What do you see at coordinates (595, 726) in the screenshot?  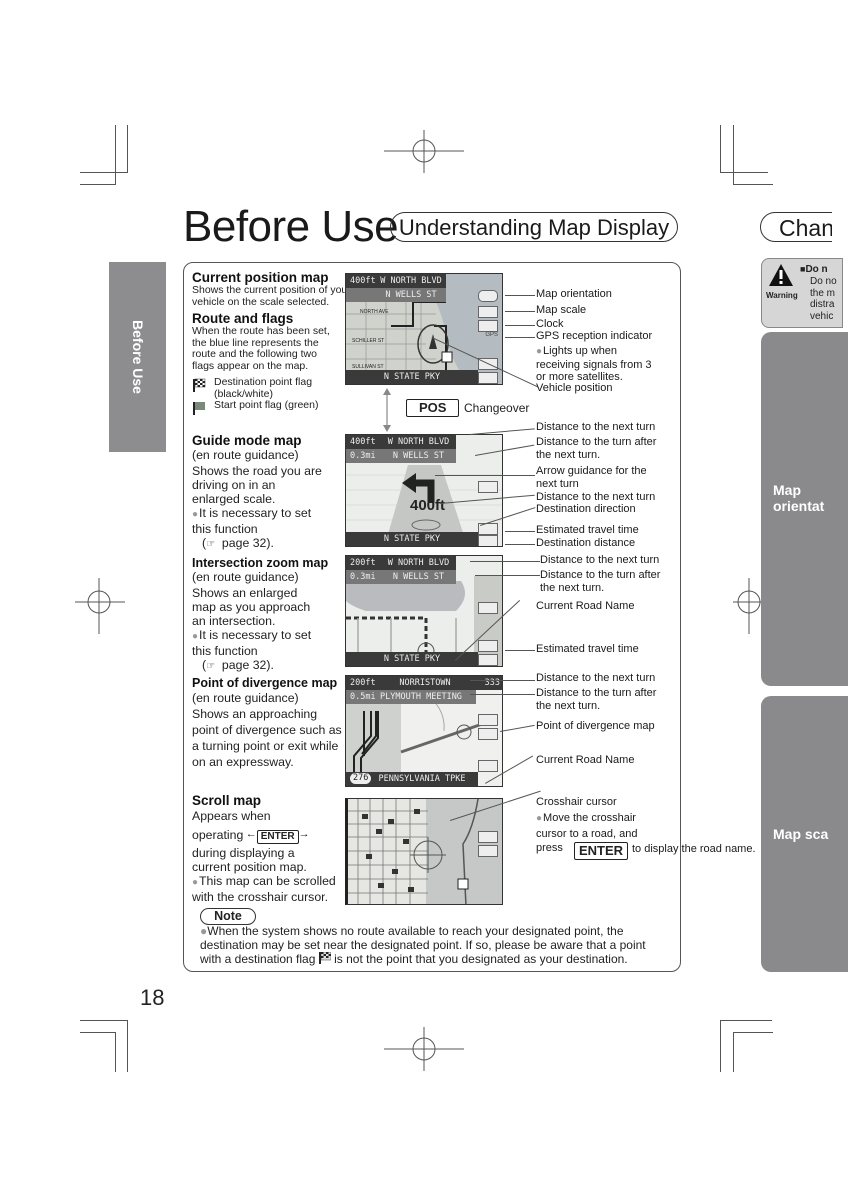 I see `annotation: Point of divergence map` at bounding box center [595, 726].